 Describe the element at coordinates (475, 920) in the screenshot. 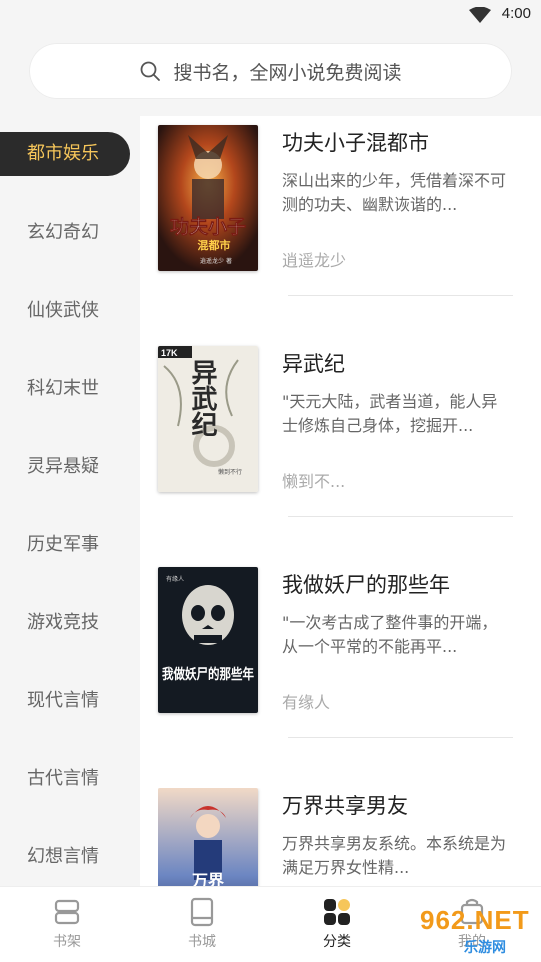

I see `watermark-text: 962.NET` at that location.